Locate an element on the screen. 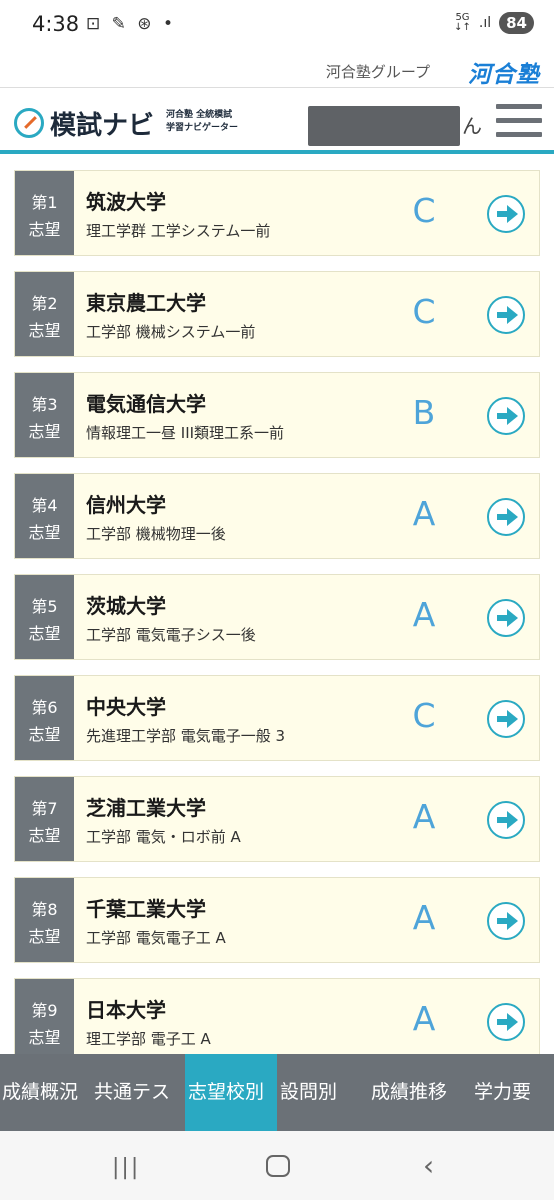  choice-card: 第7 志望 芝浦工業大学 工学部 電気・ロボ前 A A is located at coordinates (277, 819).